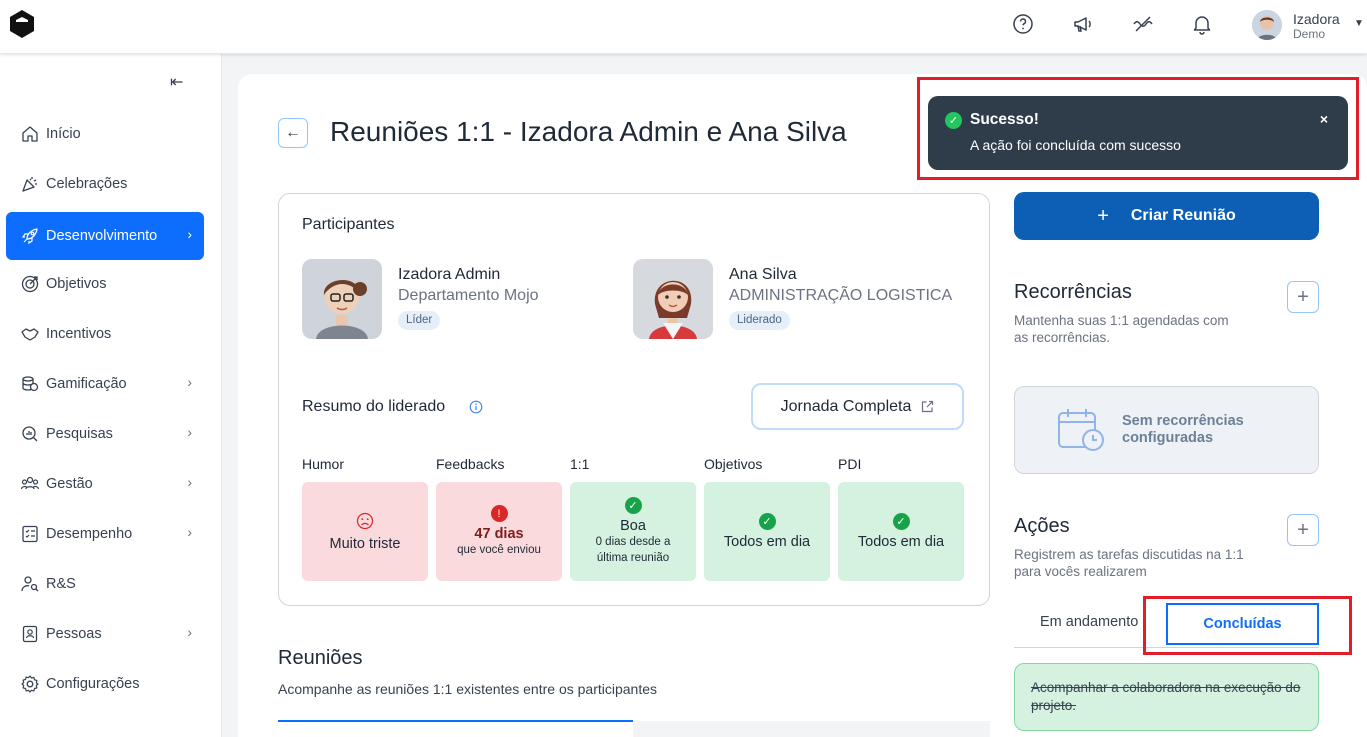 The image size is (1367, 737). I want to click on column-label-one-on-one: 1:1, so click(580, 464).